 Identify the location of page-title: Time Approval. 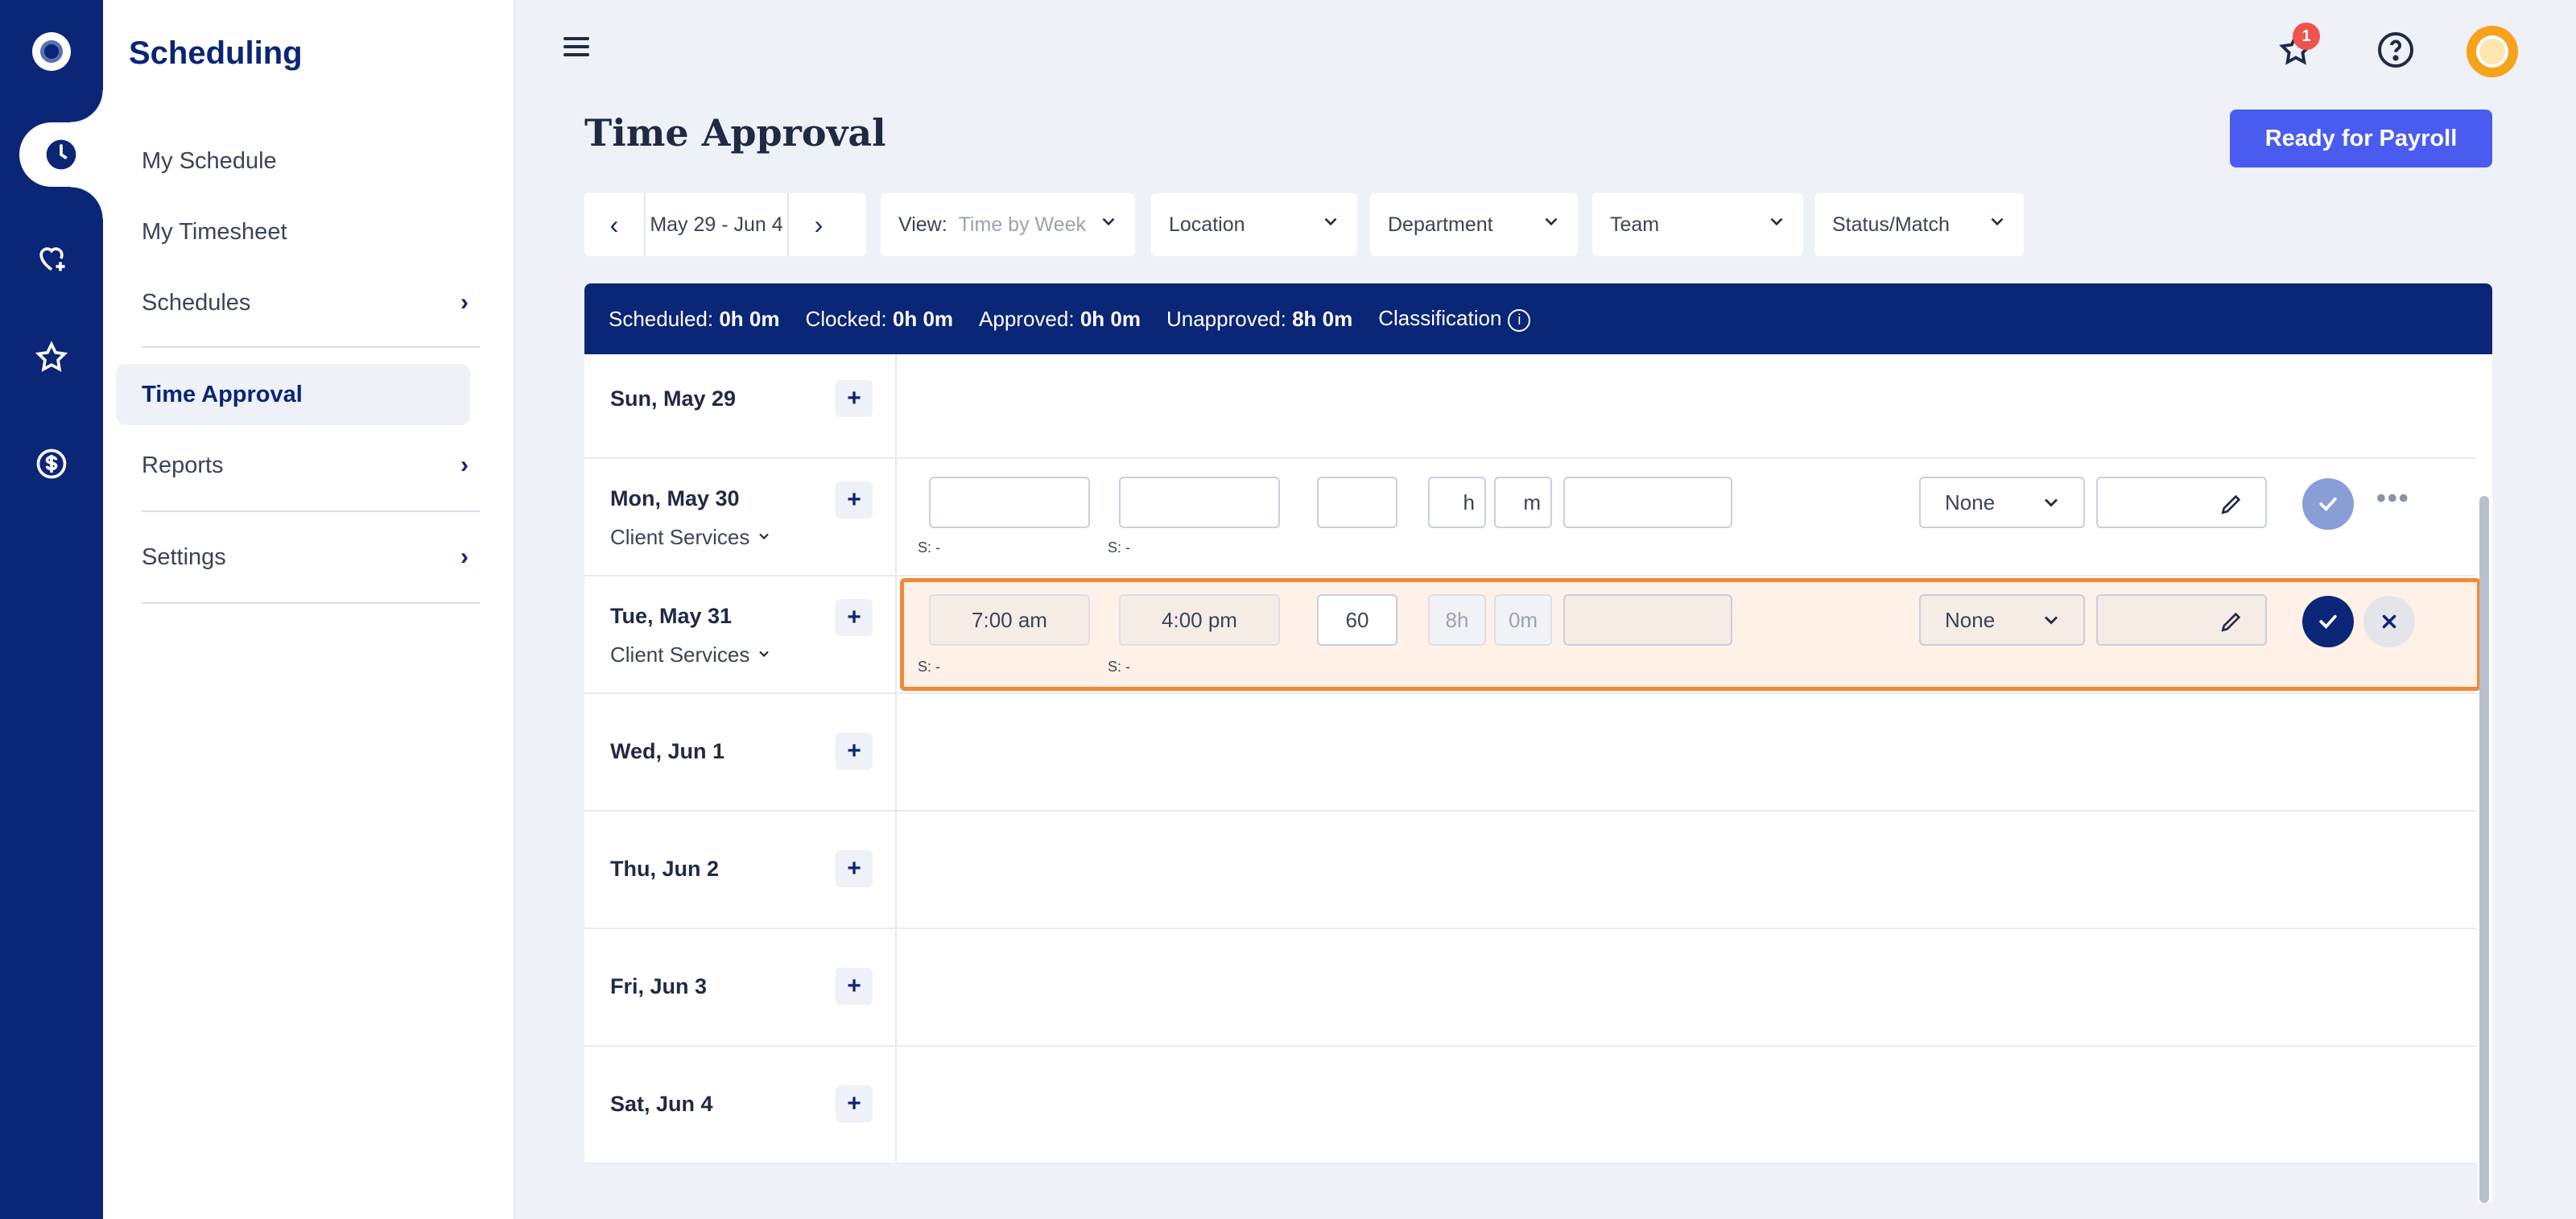
(735, 133).